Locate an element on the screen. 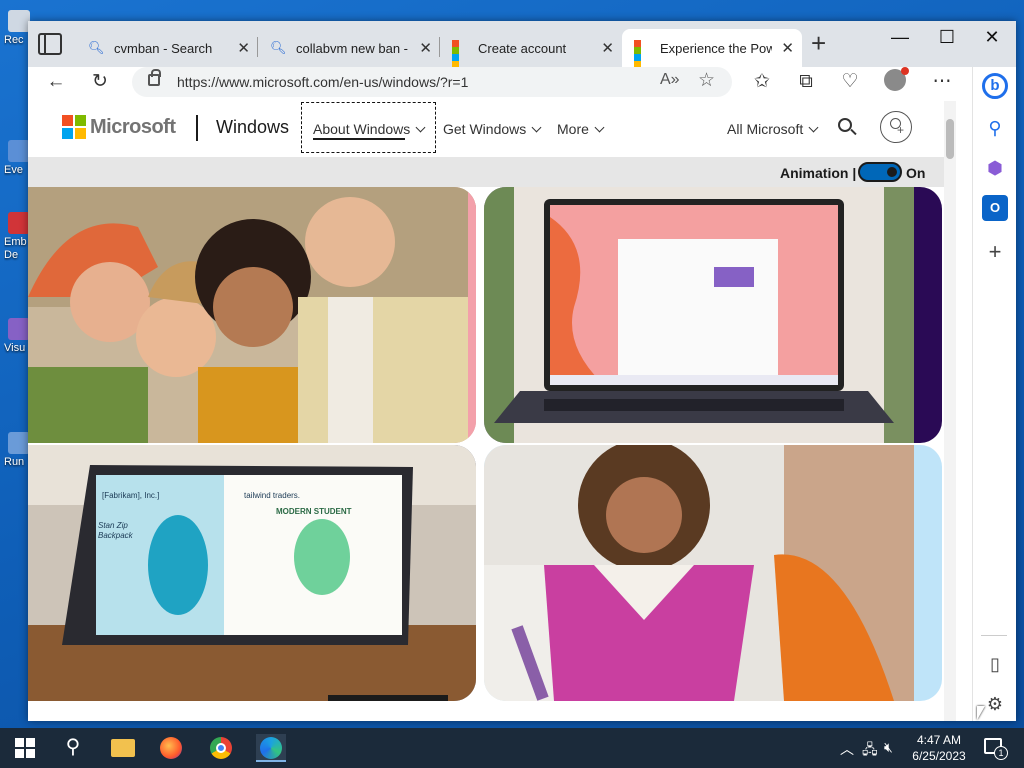  animation-label: Animation | is located at coordinates (818, 173).